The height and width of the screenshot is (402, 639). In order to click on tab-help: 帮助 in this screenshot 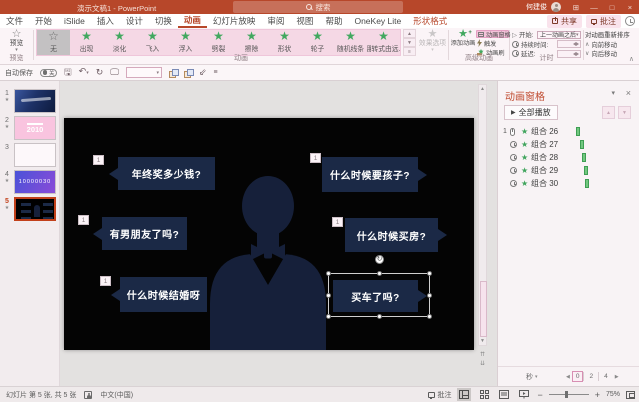, I will do `click(333, 21)`.